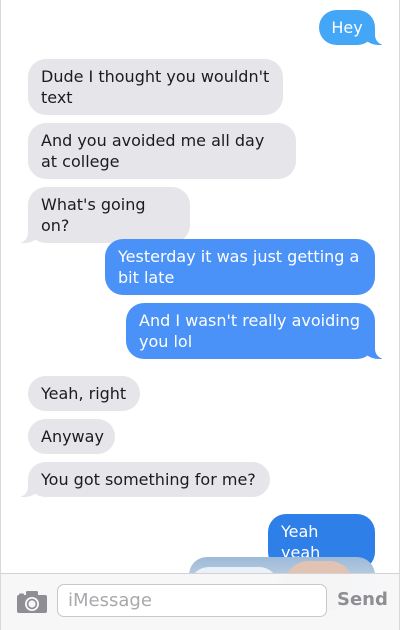 This screenshot has height=630, width=400. Describe the element at coordinates (136, 479) in the screenshot. I see `message-incoming: You got something for me?` at that location.